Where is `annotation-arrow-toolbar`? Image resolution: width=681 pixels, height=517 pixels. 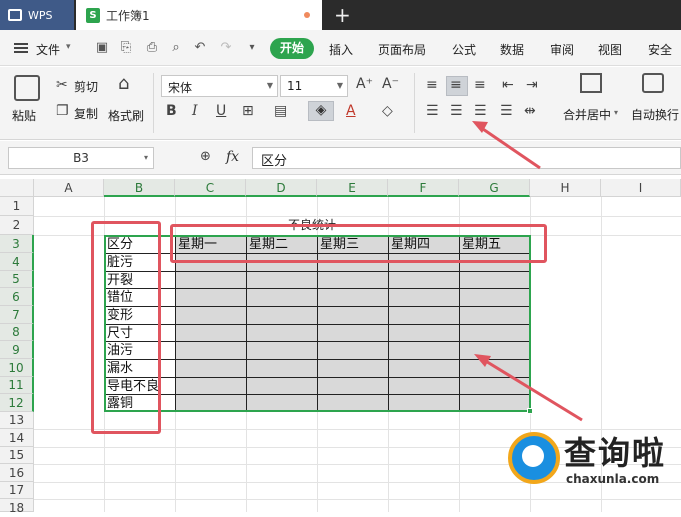
annotation-arrow-toolbar is located at coordinates (510, 147).